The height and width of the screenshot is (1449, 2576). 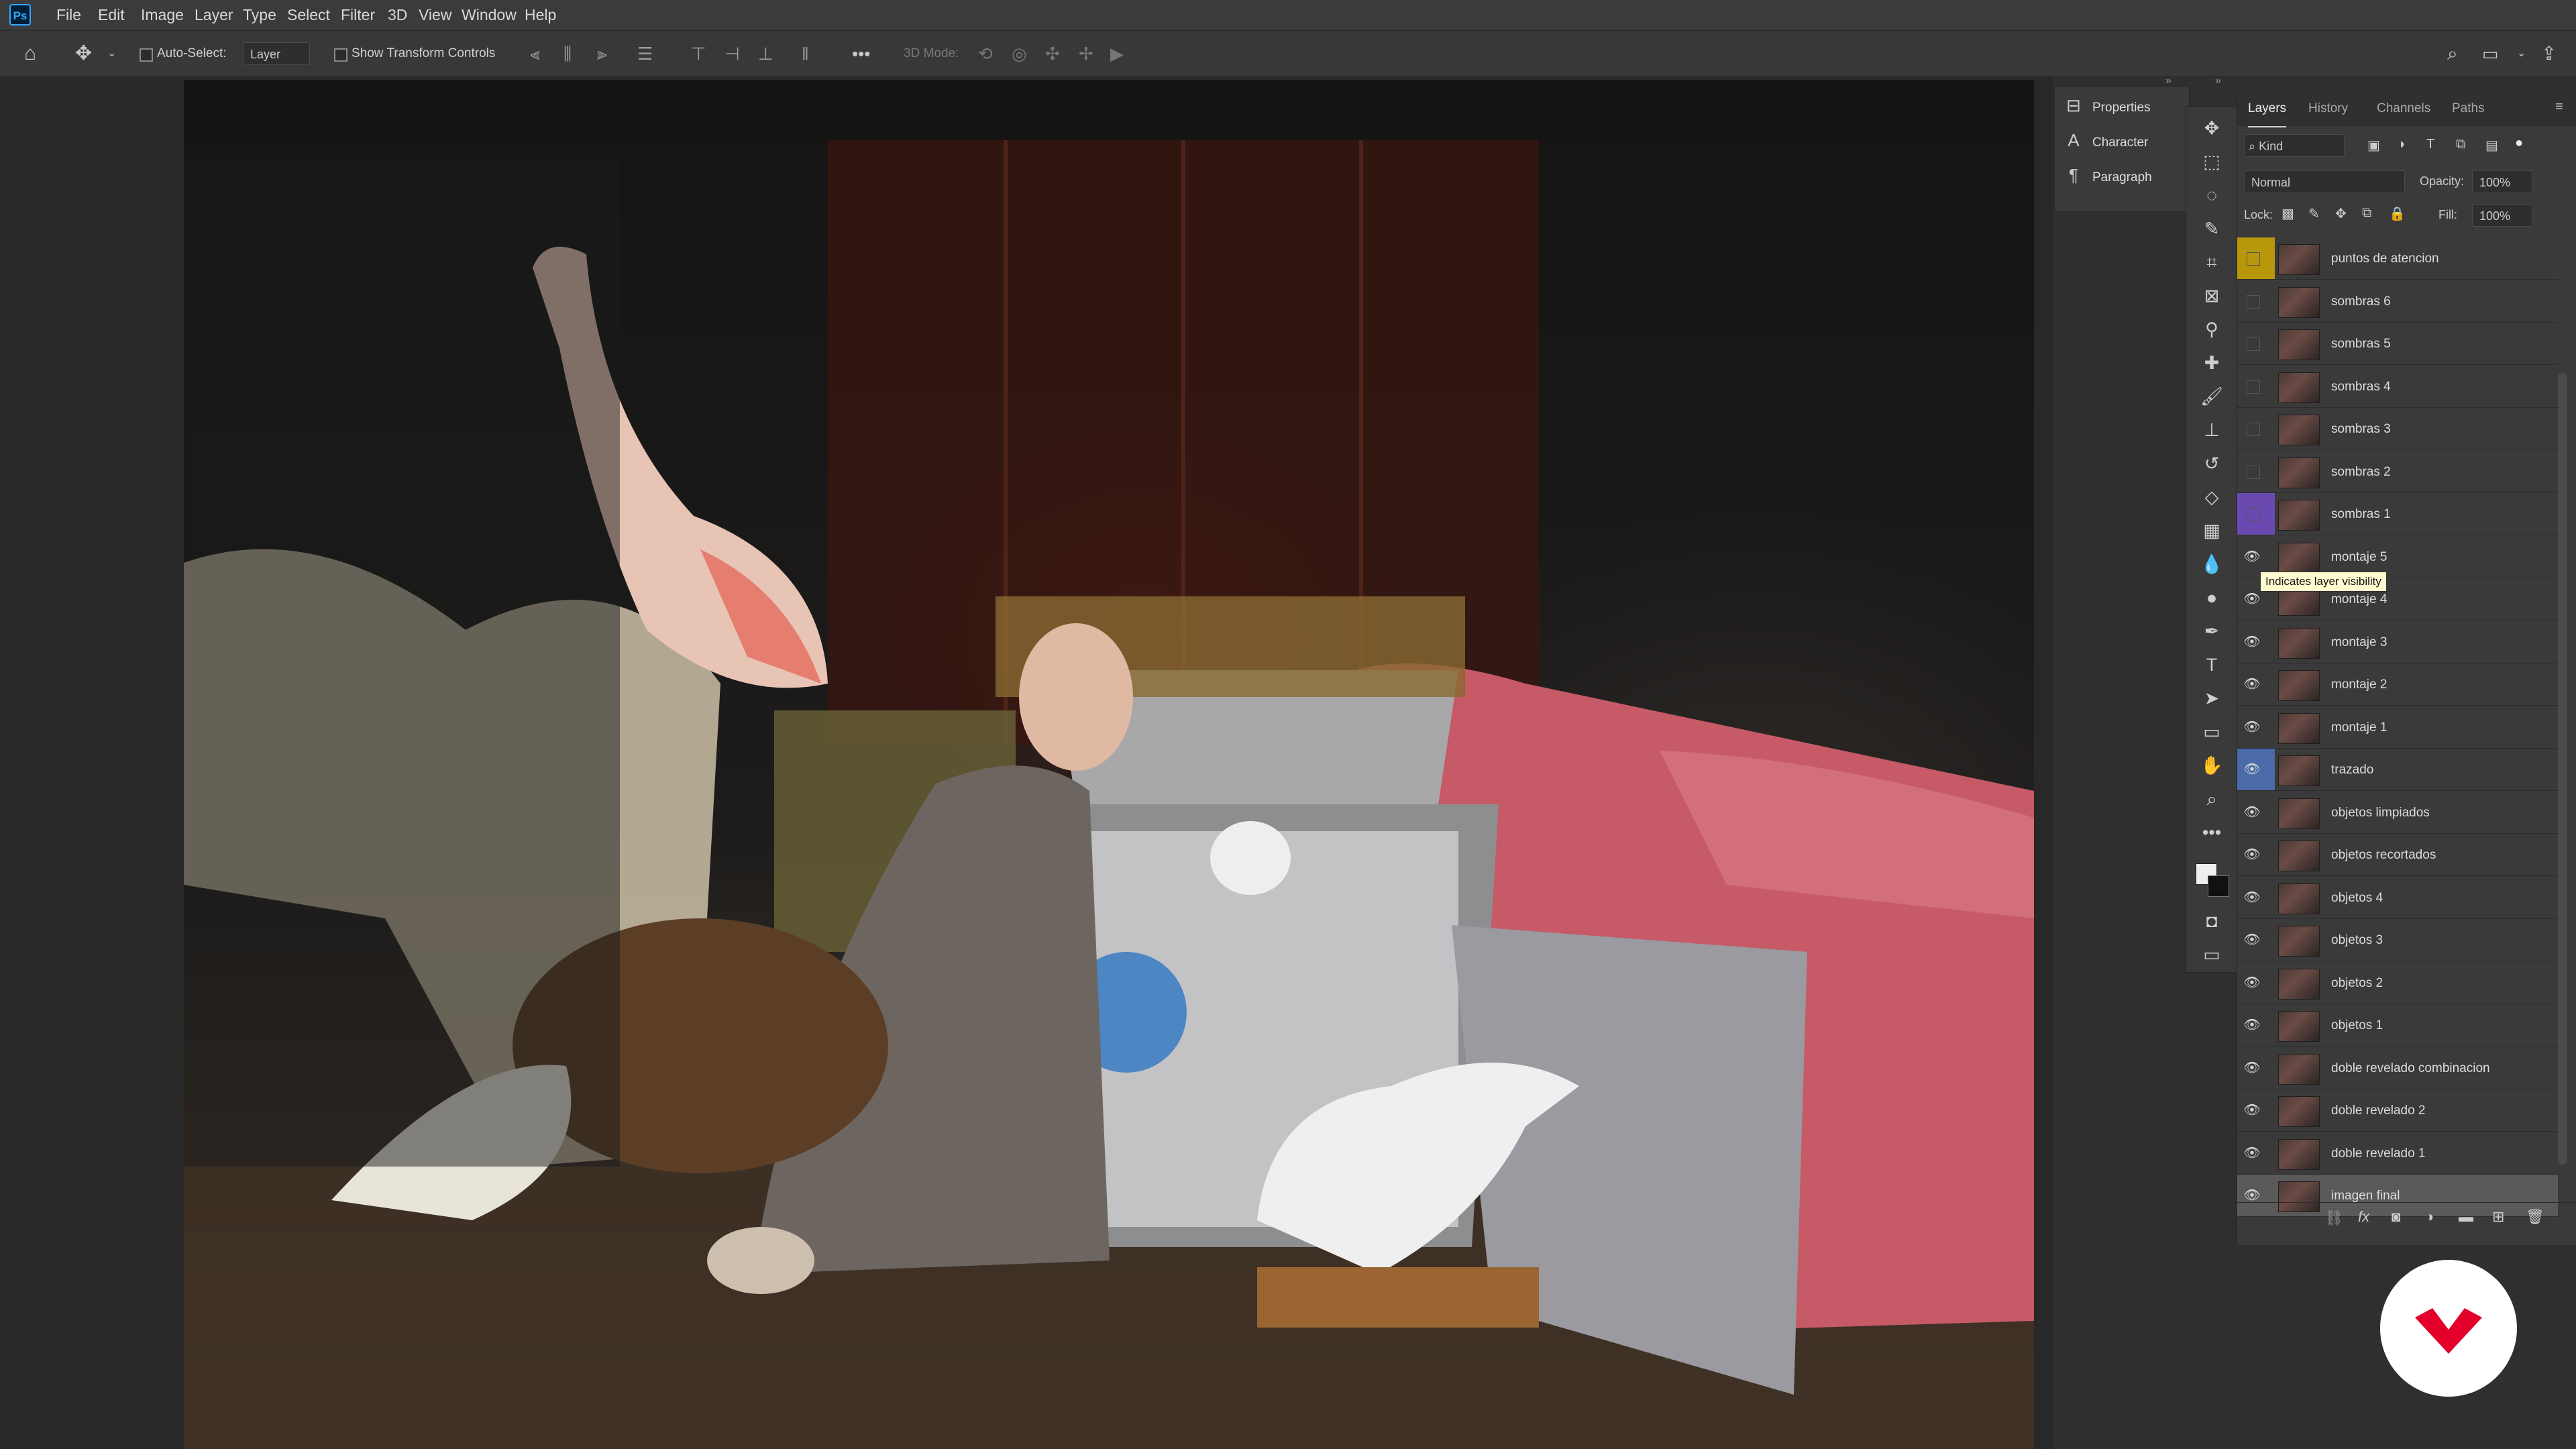 I want to click on new-layer-icon: ⊞, so click(x=2498, y=1217).